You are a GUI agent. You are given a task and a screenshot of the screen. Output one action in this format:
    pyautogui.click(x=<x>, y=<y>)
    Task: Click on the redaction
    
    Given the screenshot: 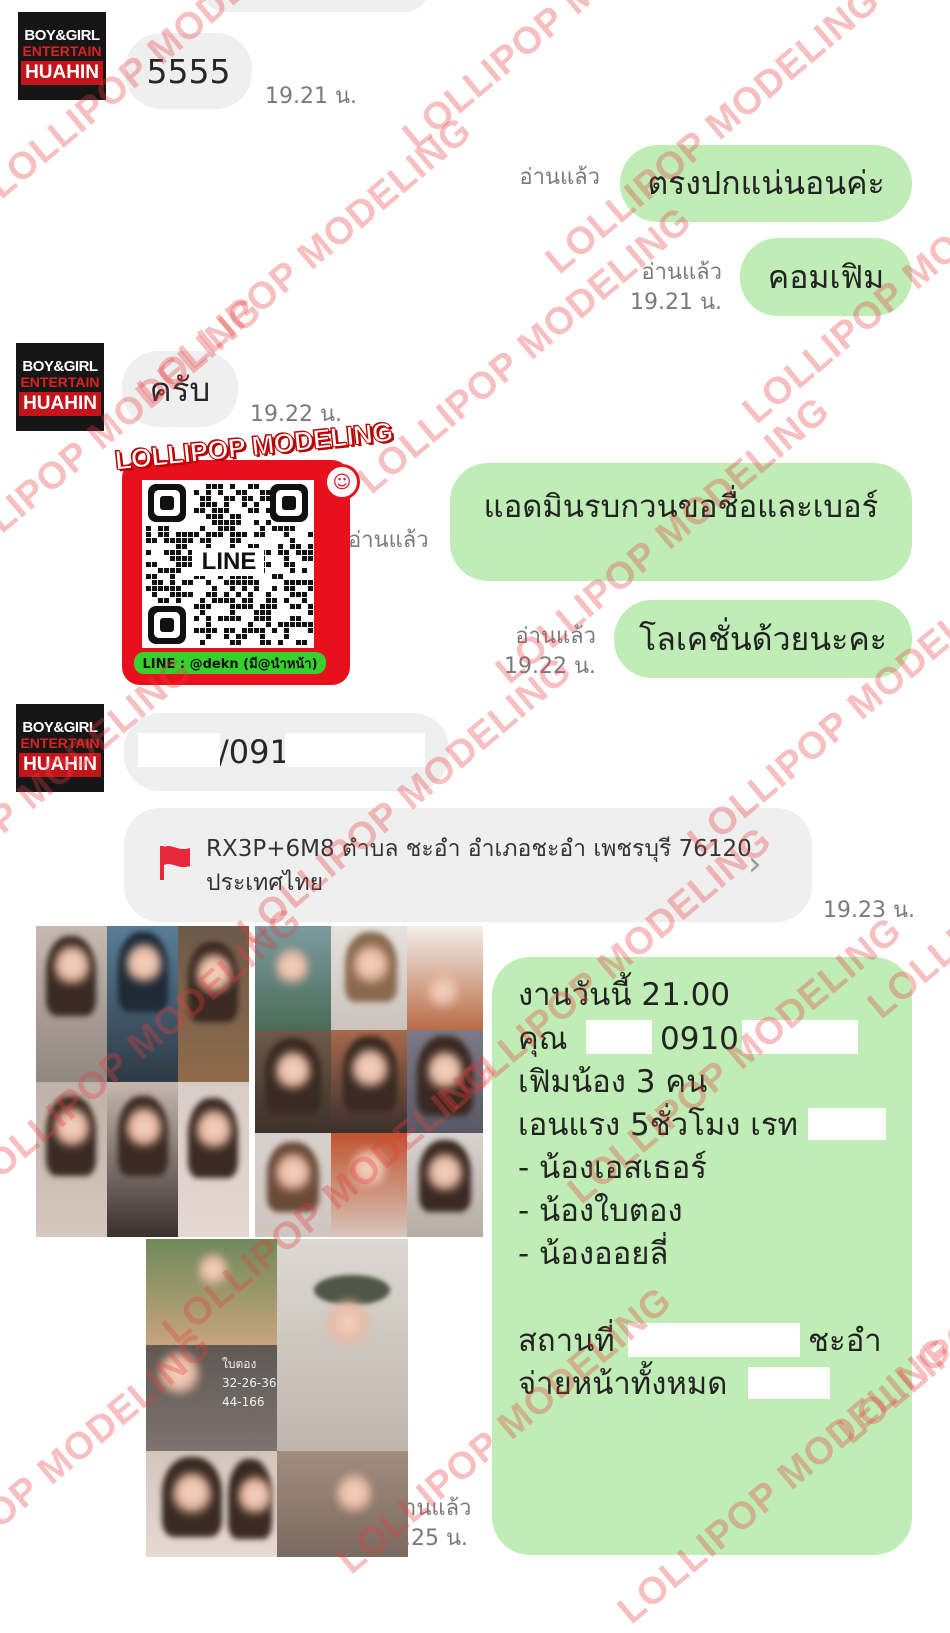 What is the action you would take?
    pyautogui.click(x=179, y=750)
    